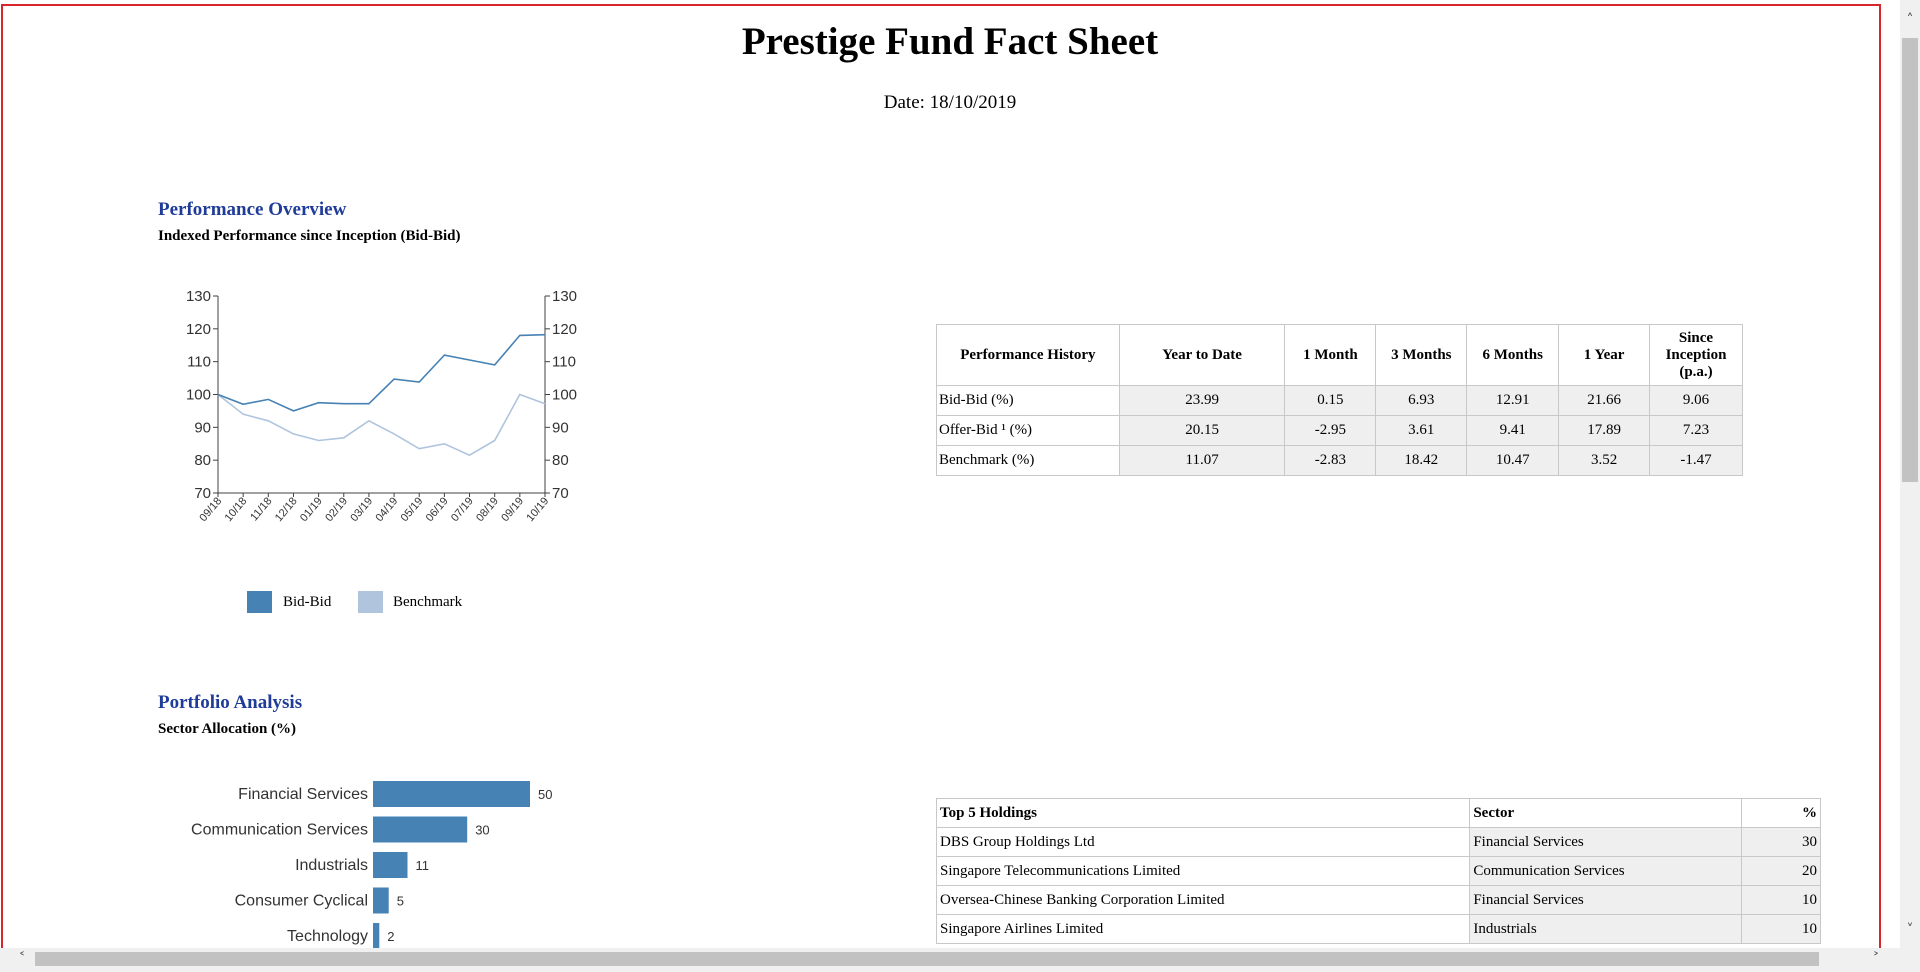  Describe the element at coordinates (198, 395) in the screenshot. I see `y-tick-label-left: 100` at that location.